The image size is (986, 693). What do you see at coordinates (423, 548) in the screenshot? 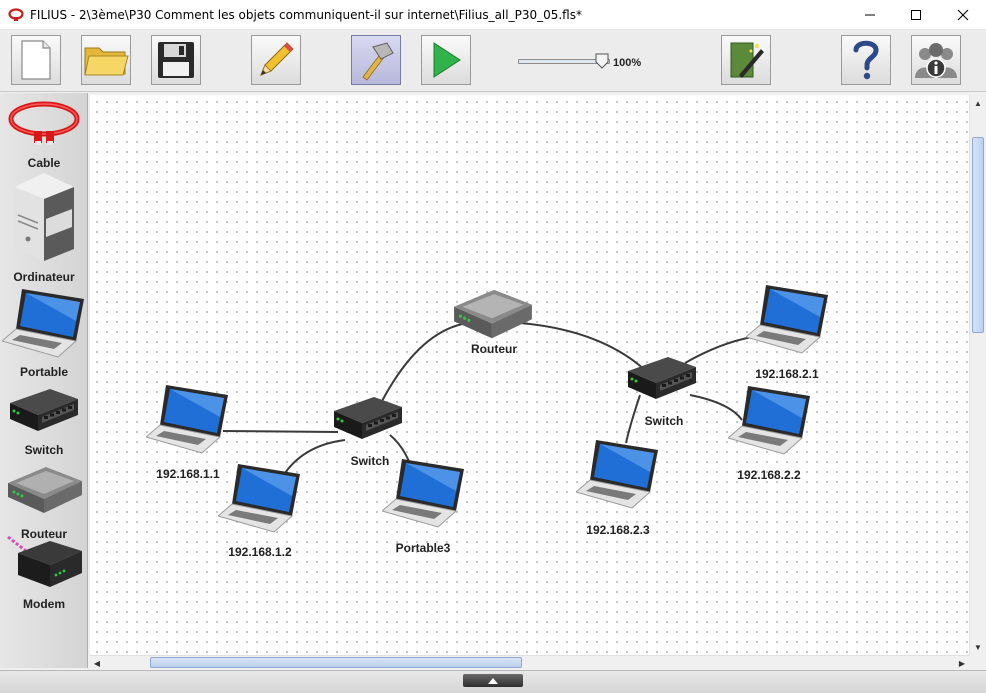
I see `node-label-portable3: Portable3` at bounding box center [423, 548].